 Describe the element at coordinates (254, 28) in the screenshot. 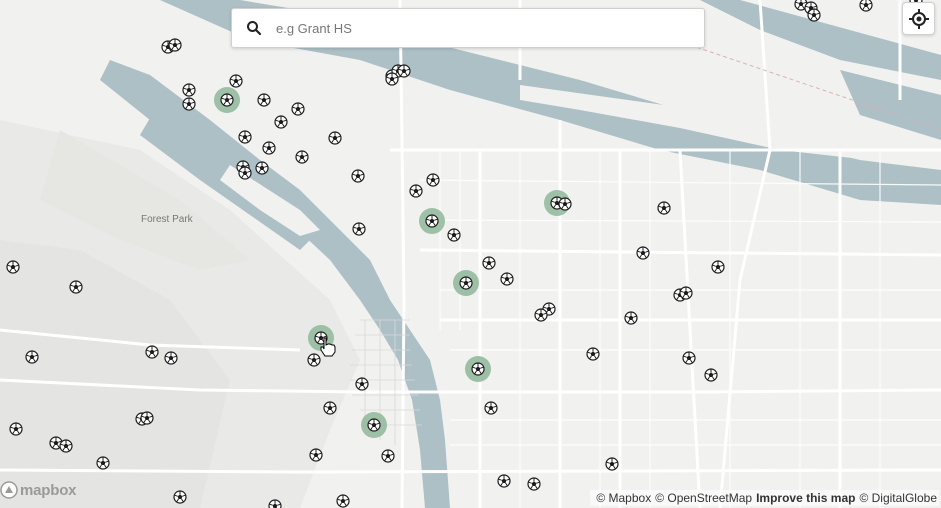

I see `search-icon` at that location.